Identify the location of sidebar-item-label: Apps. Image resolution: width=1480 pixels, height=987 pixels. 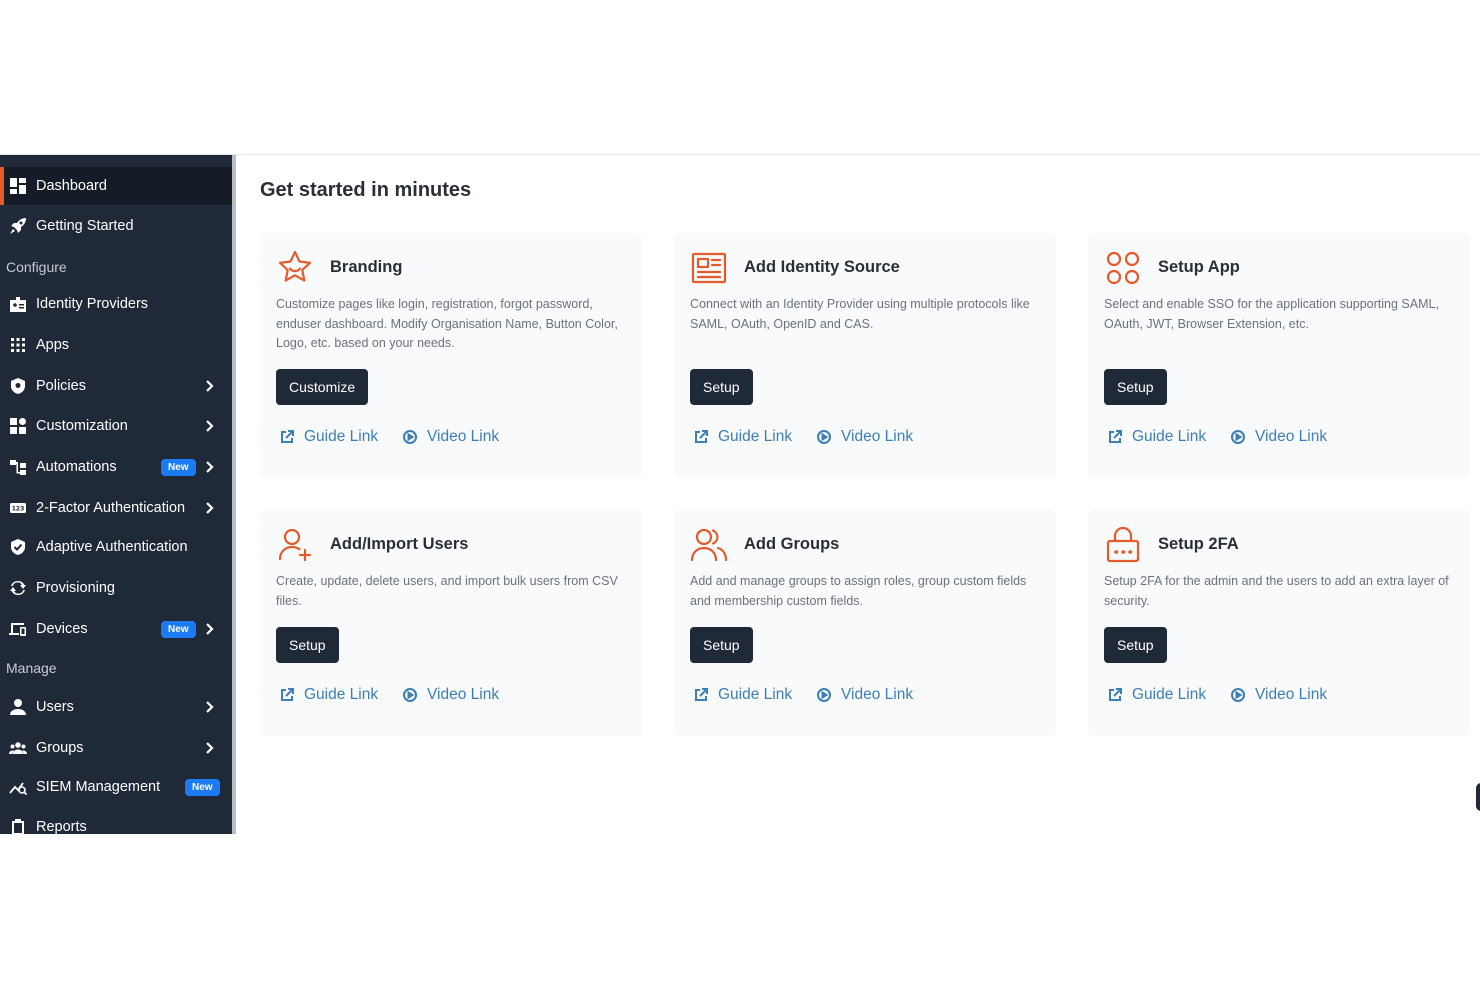
(53, 345).